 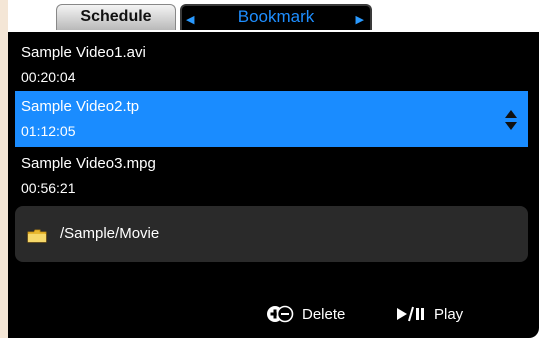 I want to click on item-name: Sample Video1.avi, so click(x=83, y=52).